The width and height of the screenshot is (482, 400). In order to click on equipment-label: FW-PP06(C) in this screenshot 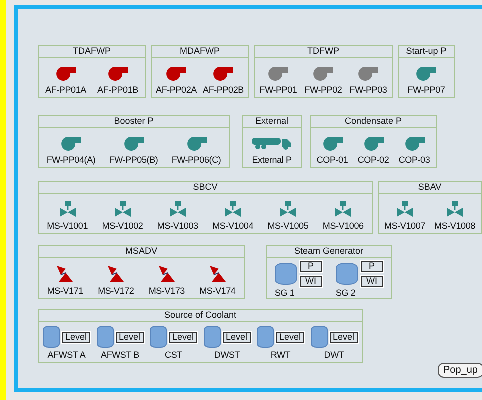, I will do `click(197, 160)`.